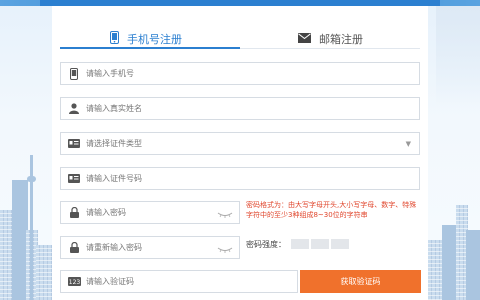 Image resolution: width=480 pixels, height=300 pixels. I want to click on tab-email-label: 邮箱注册, so click(341, 39).